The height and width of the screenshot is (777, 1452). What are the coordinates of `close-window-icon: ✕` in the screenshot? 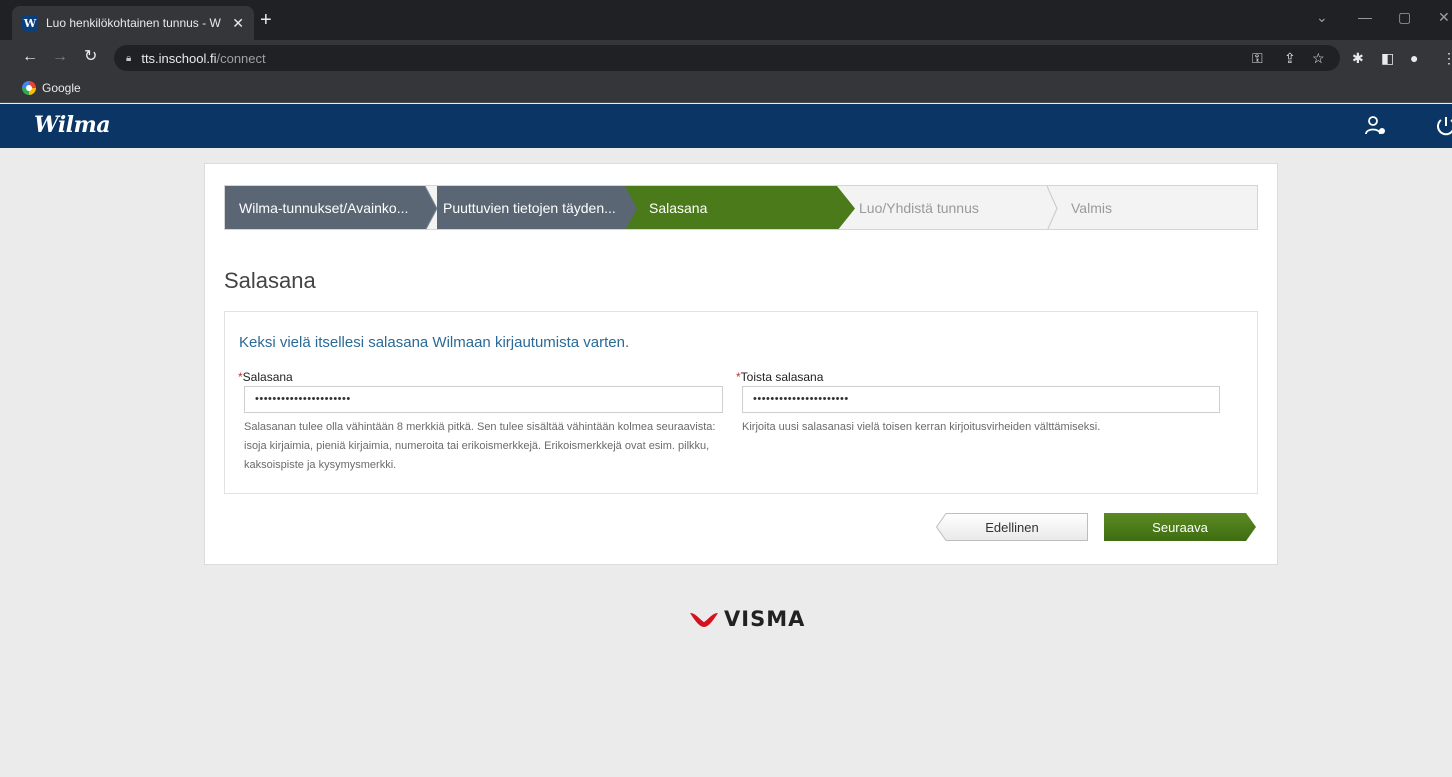 It's located at (1444, 17).